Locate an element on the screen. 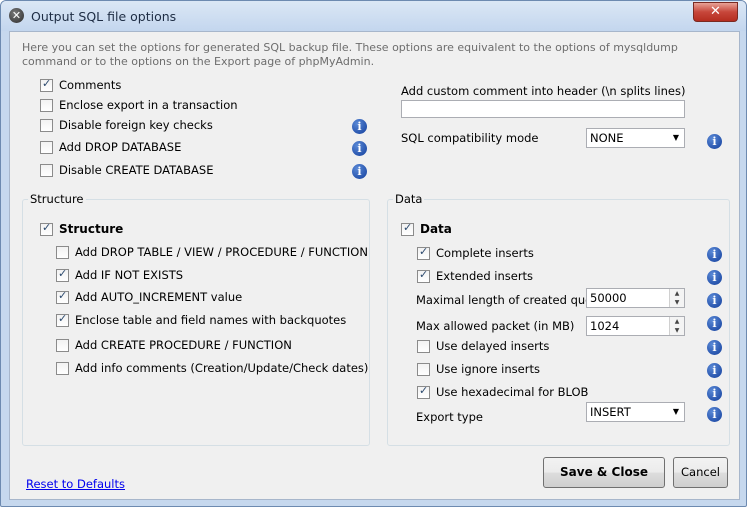 The width and height of the screenshot is (747, 507). compat-select: NONE ▼ is located at coordinates (635, 138).